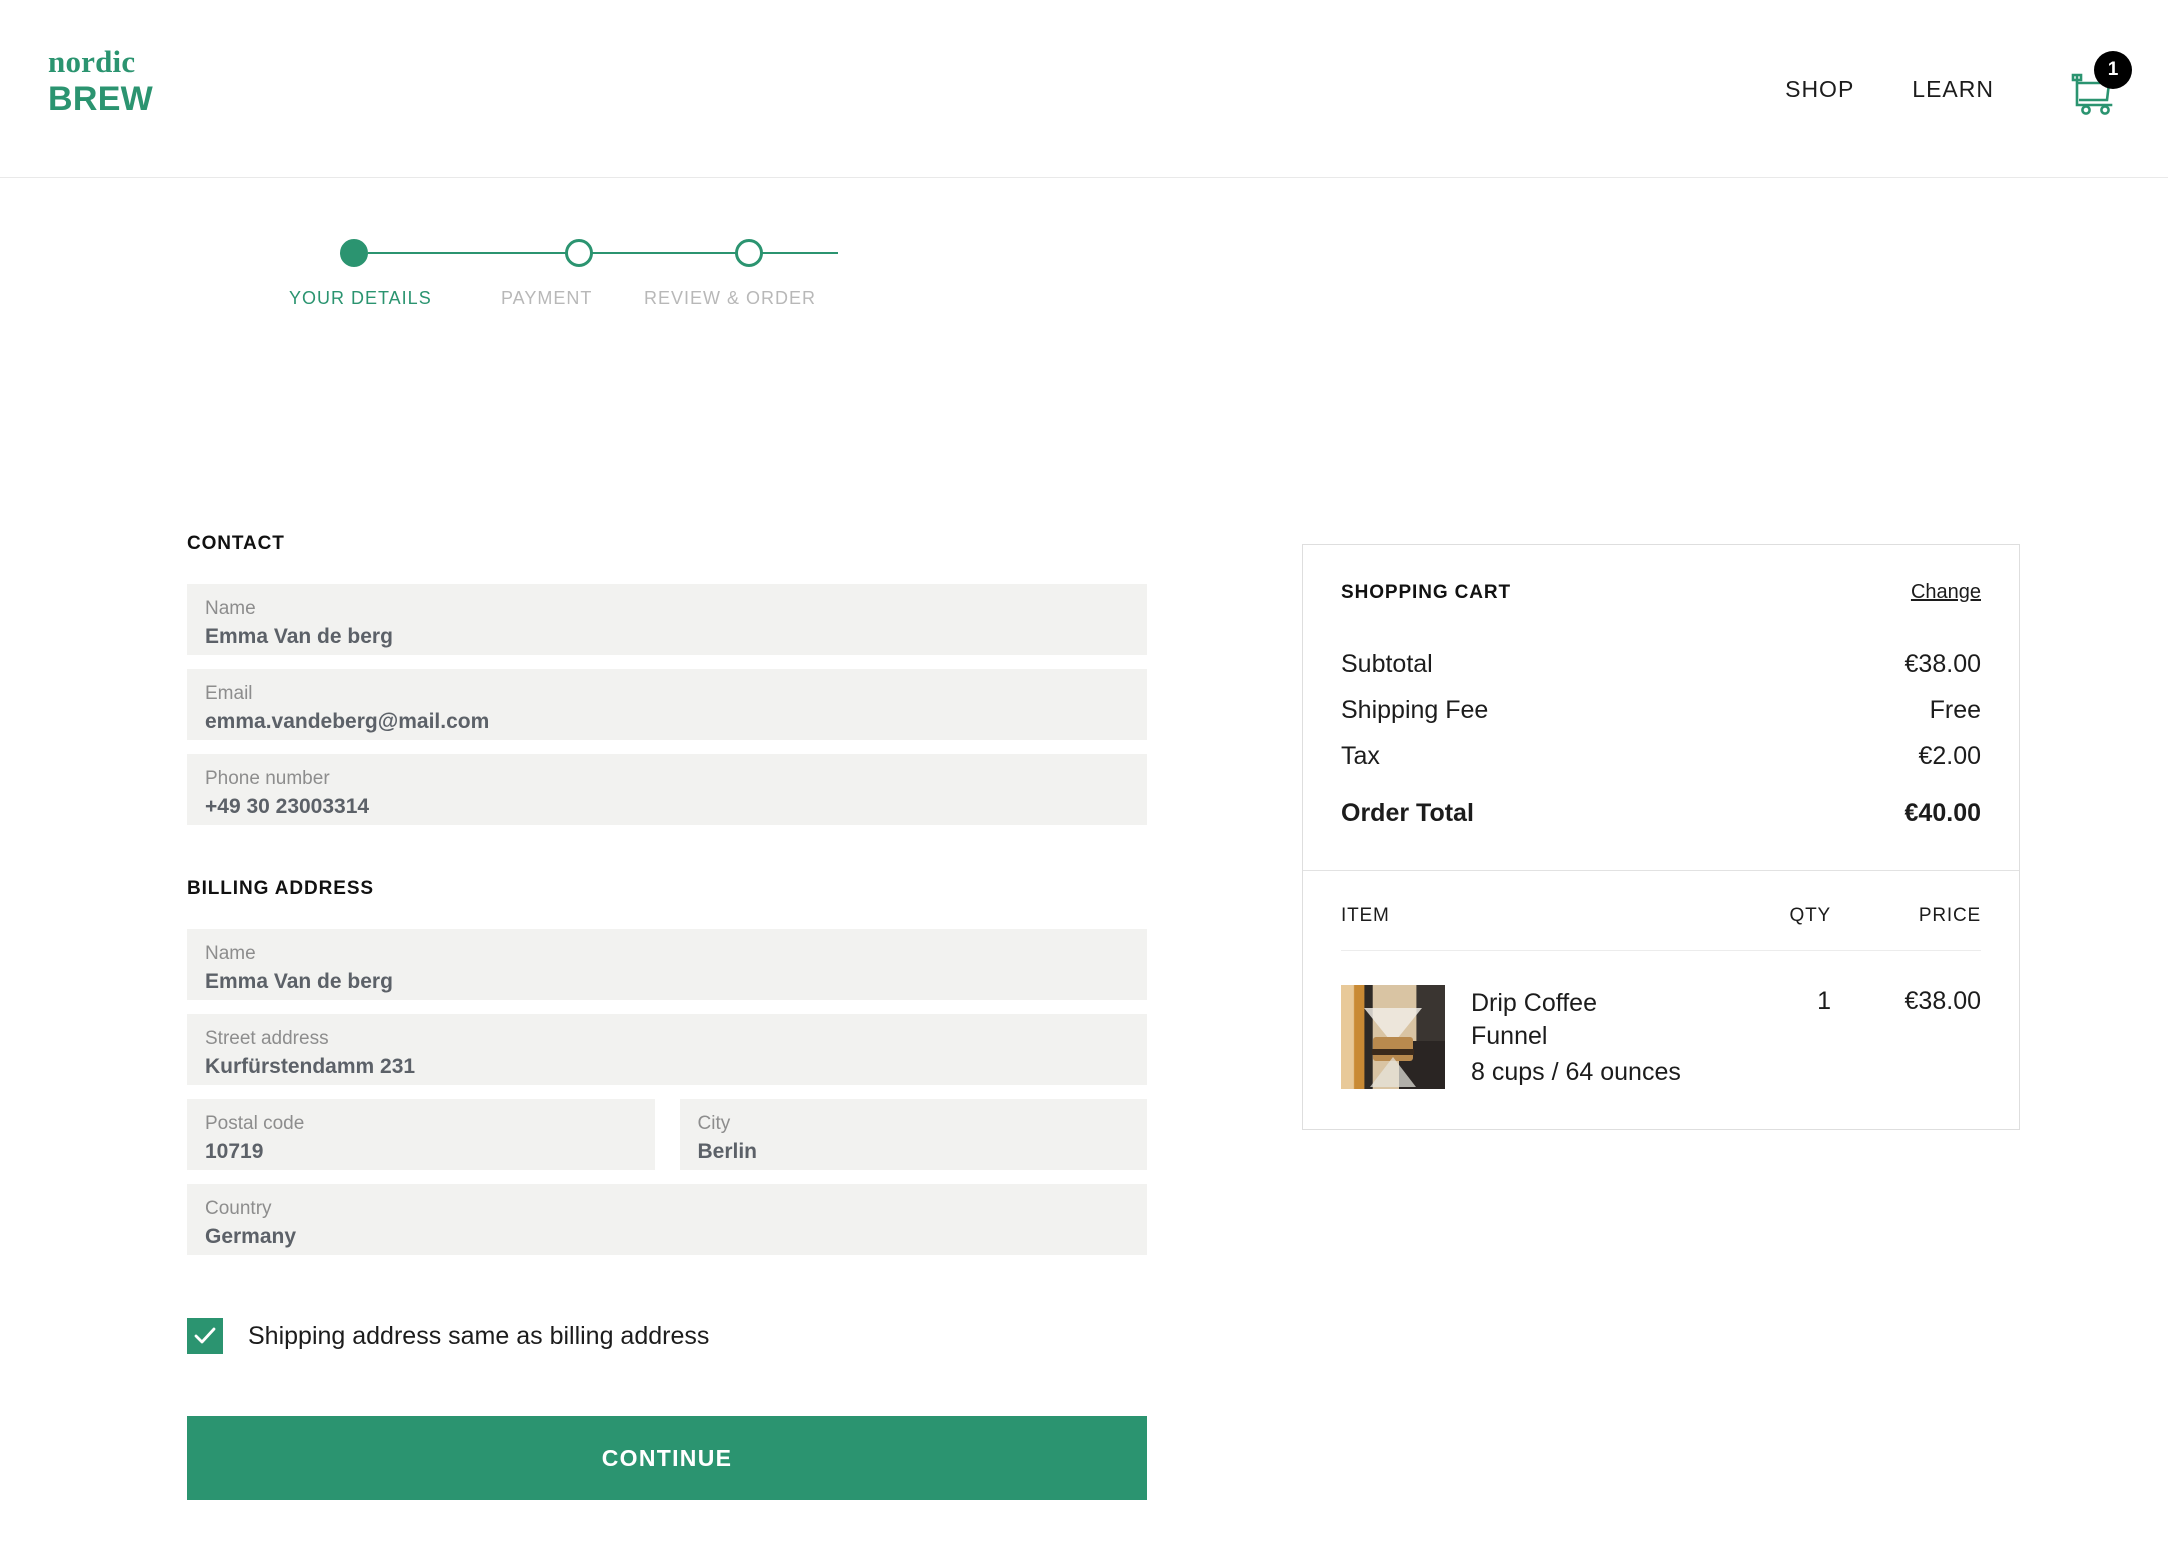 This screenshot has height=1552, width=2168. What do you see at coordinates (730, 298) in the screenshot?
I see `stepper-label-review-order: REVIEW & ORDER` at bounding box center [730, 298].